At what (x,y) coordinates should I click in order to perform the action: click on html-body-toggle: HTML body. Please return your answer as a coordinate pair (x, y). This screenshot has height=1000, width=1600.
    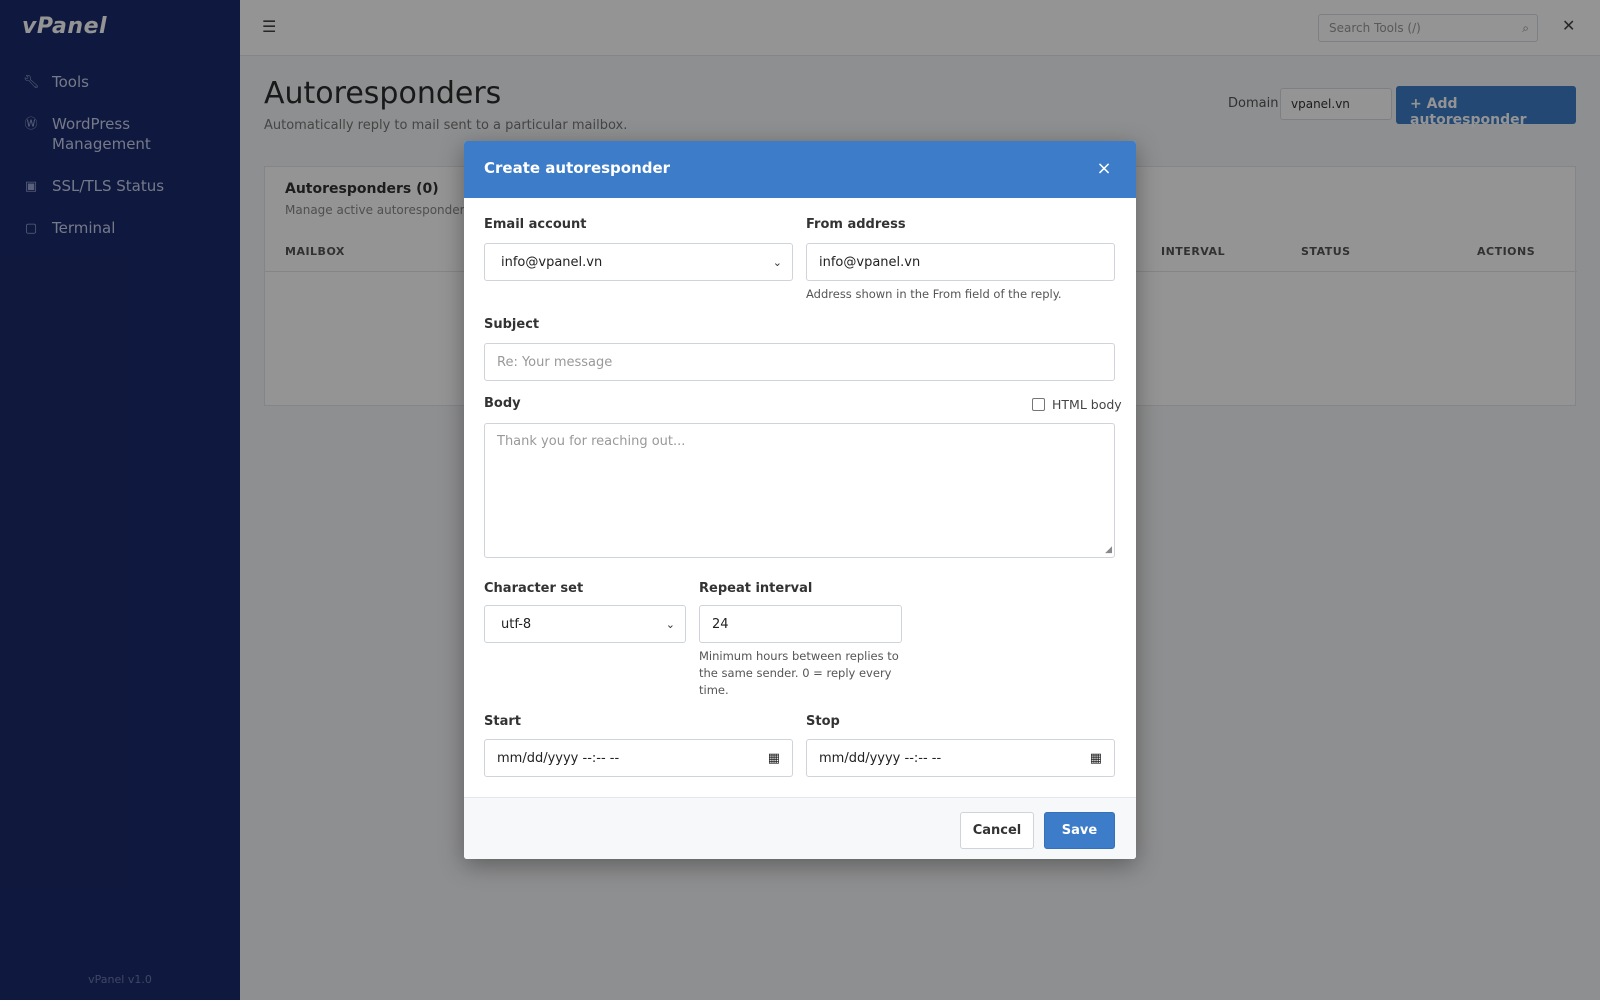
    Looking at the image, I should click on (1077, 404).